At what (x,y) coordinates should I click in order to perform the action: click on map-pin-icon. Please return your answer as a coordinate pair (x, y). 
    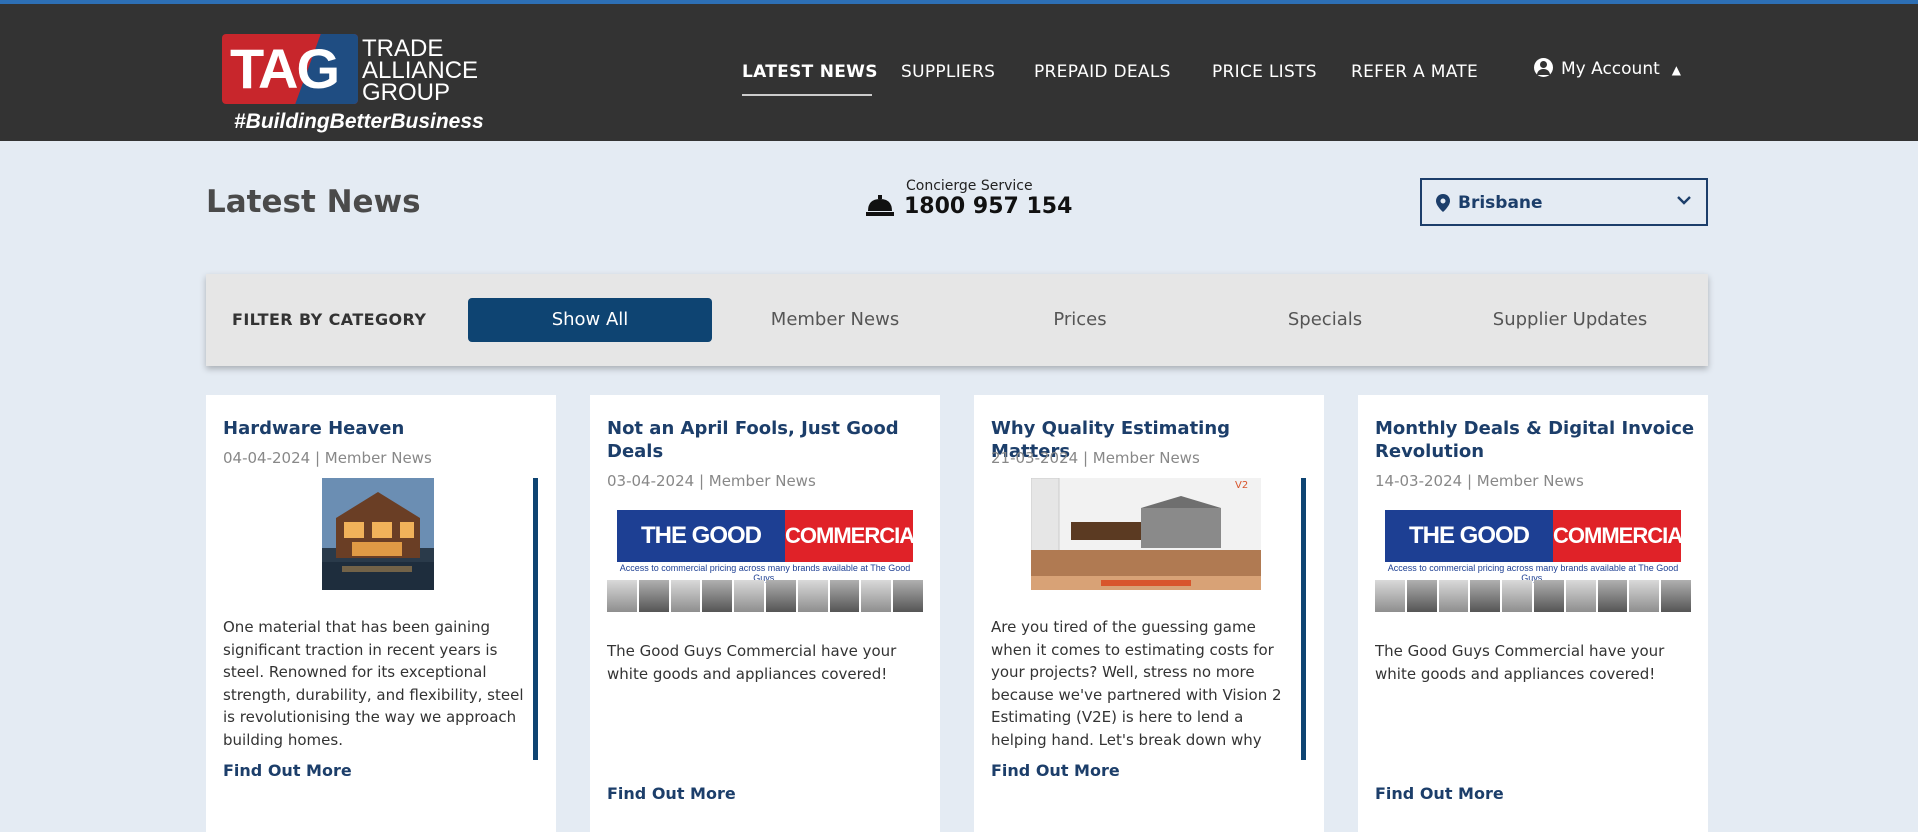
    Looking at the image, I should click on (1443, 203).